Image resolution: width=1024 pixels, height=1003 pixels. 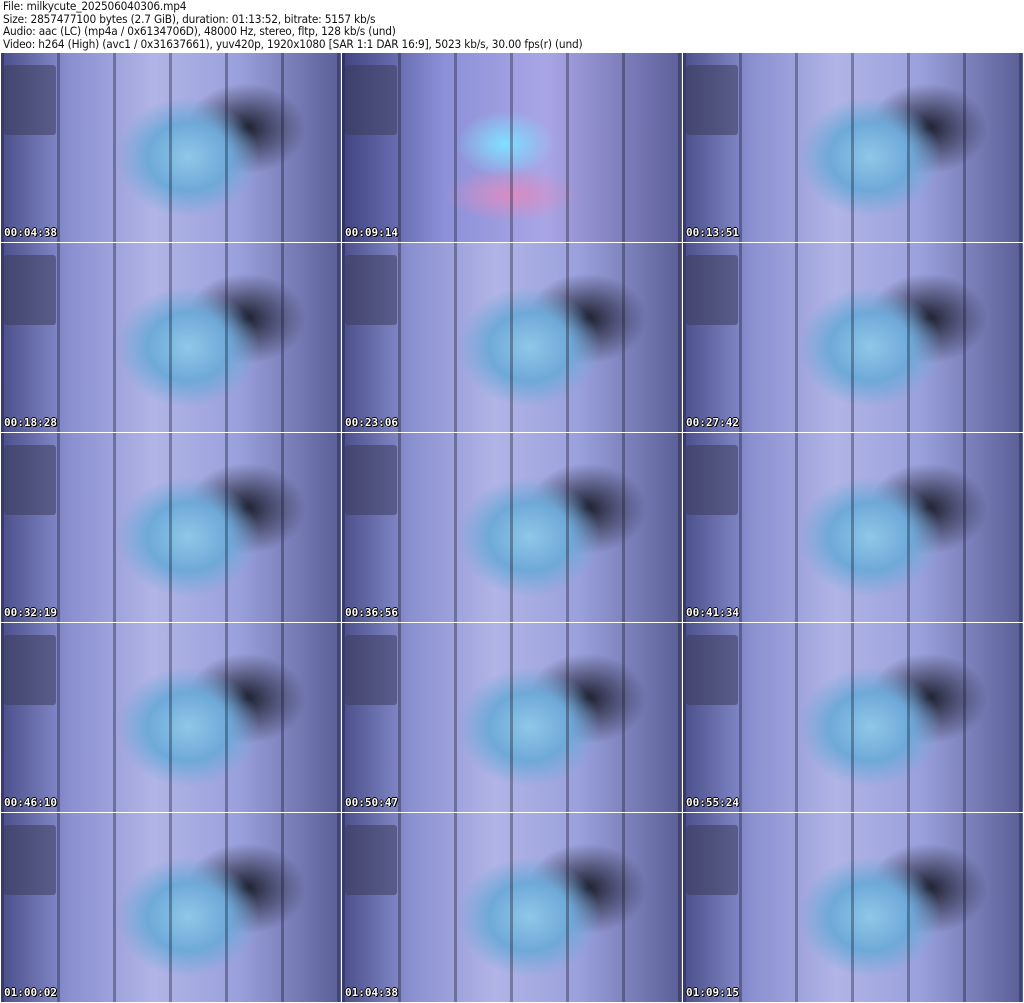 I want to click on video-thumbnail: 00:36:56, so click(x=512, y=527).